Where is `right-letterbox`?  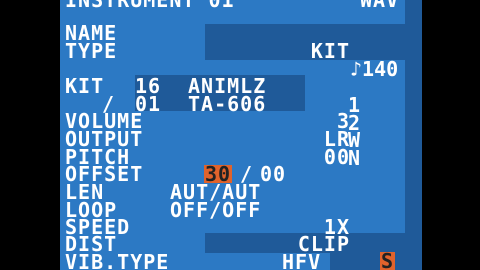
right-letterbox is located at coordinates (451, 135).